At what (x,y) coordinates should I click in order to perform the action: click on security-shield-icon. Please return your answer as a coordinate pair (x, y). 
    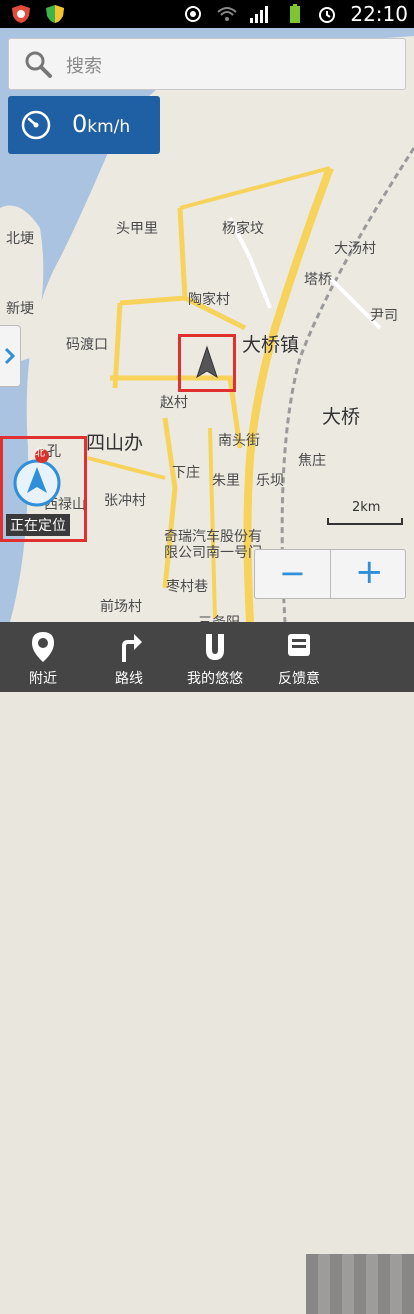
    Looking at the image, I should click on (55, 14).